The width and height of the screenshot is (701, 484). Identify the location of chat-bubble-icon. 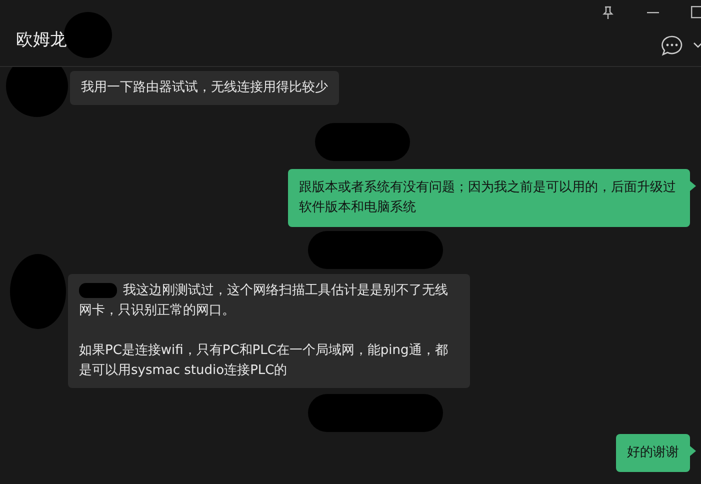
(672, 45).